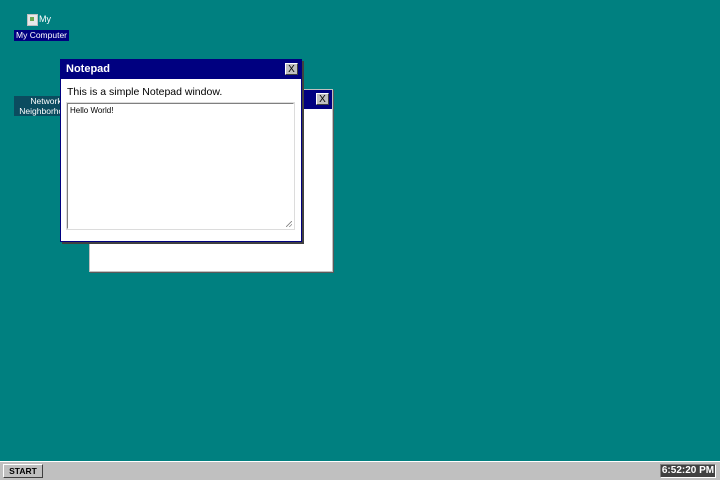 This screenshot has width=720, height=480. I want to click on resize-grip-icon, so click(289, 224).